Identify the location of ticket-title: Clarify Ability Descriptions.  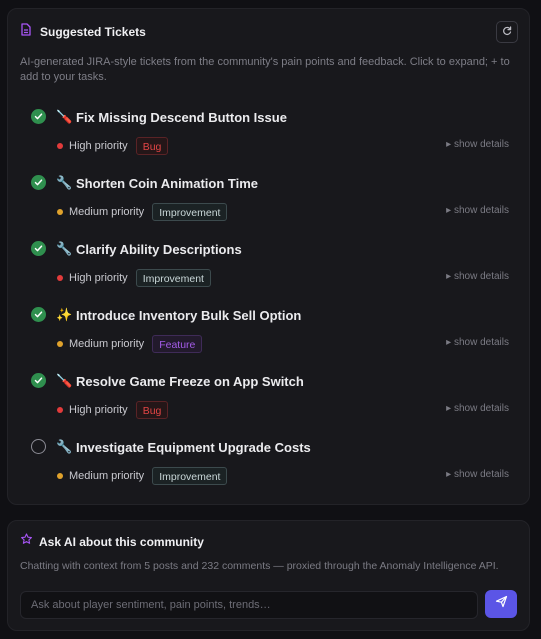
(159, 249).